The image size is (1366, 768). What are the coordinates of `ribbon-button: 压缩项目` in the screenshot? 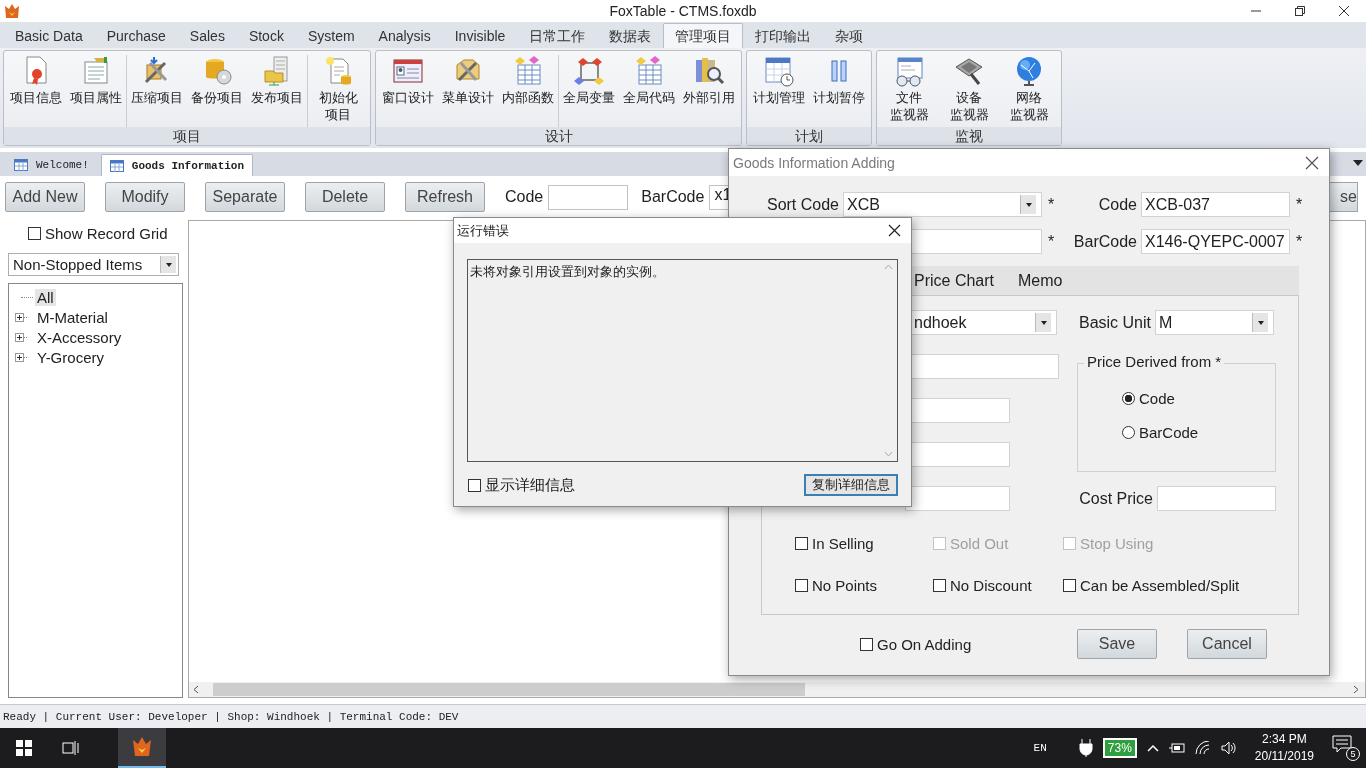 It's located at (157, 91).